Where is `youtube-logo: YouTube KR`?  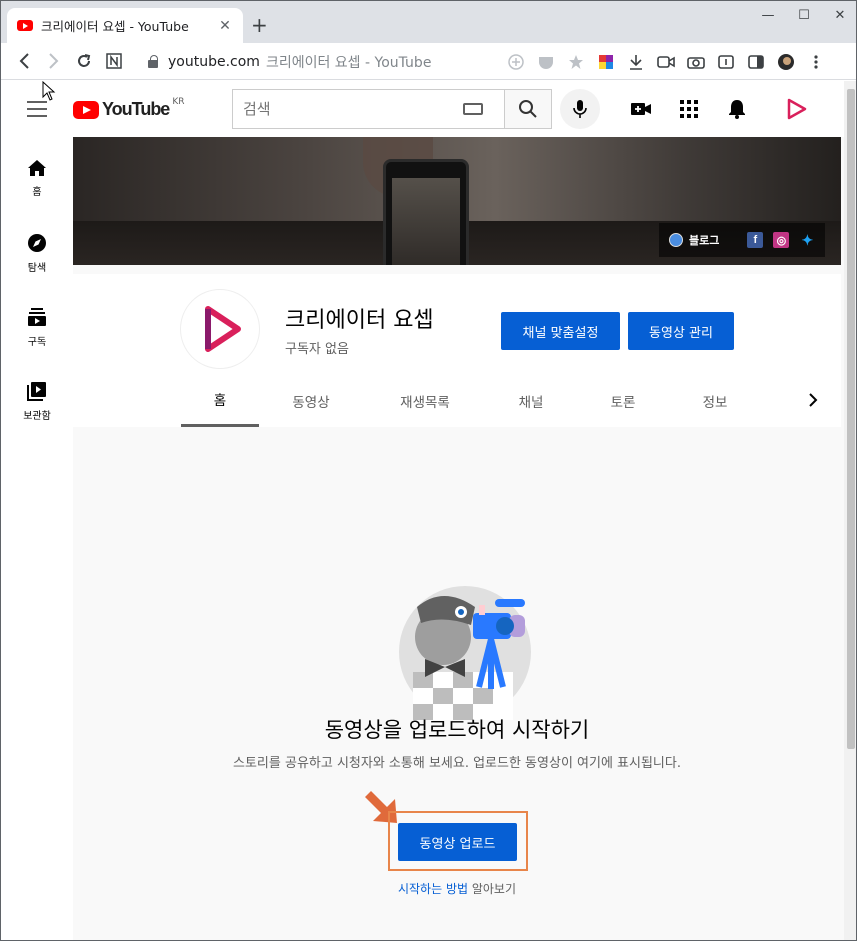 youtube-logo: YouTube KR is located at coordinates (129, 108).